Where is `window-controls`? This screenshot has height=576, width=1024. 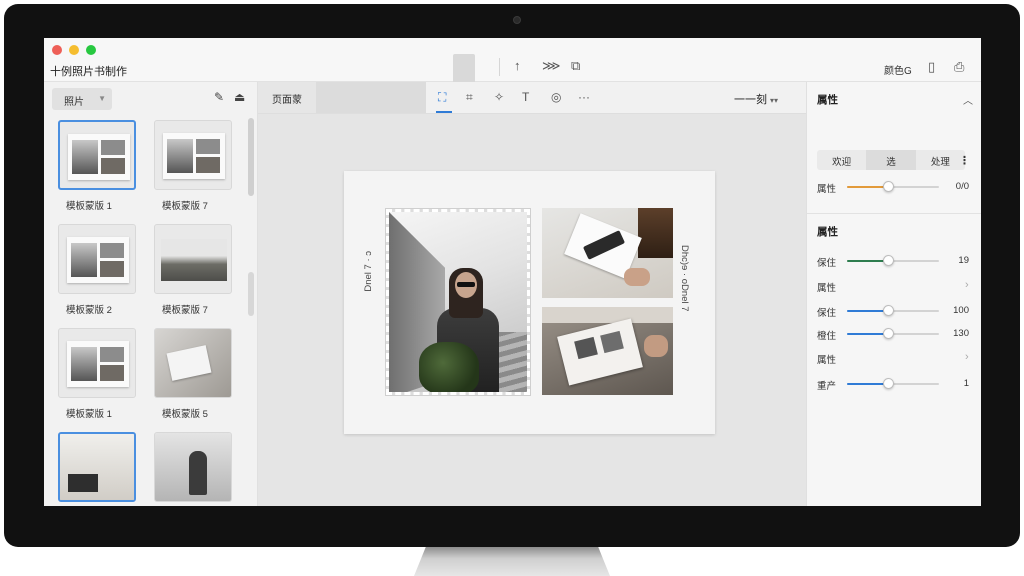
window-controls is located at coordinates (74, 50).